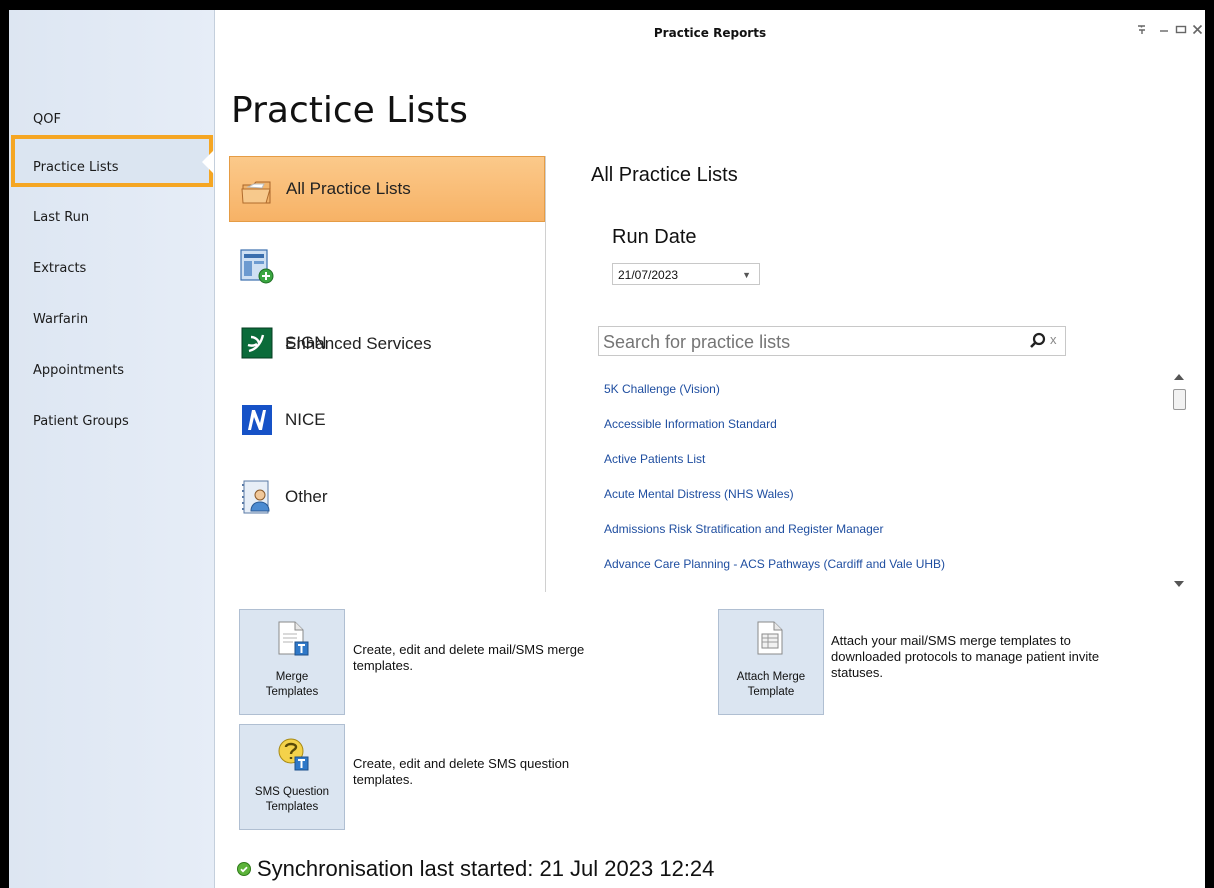 The height and width of the screenshot is (888, 1214). Describe the element at coordinates (951, 640) in the screenshot. I see `description-line: Attach your mail/SMS merge templates to` at that location.